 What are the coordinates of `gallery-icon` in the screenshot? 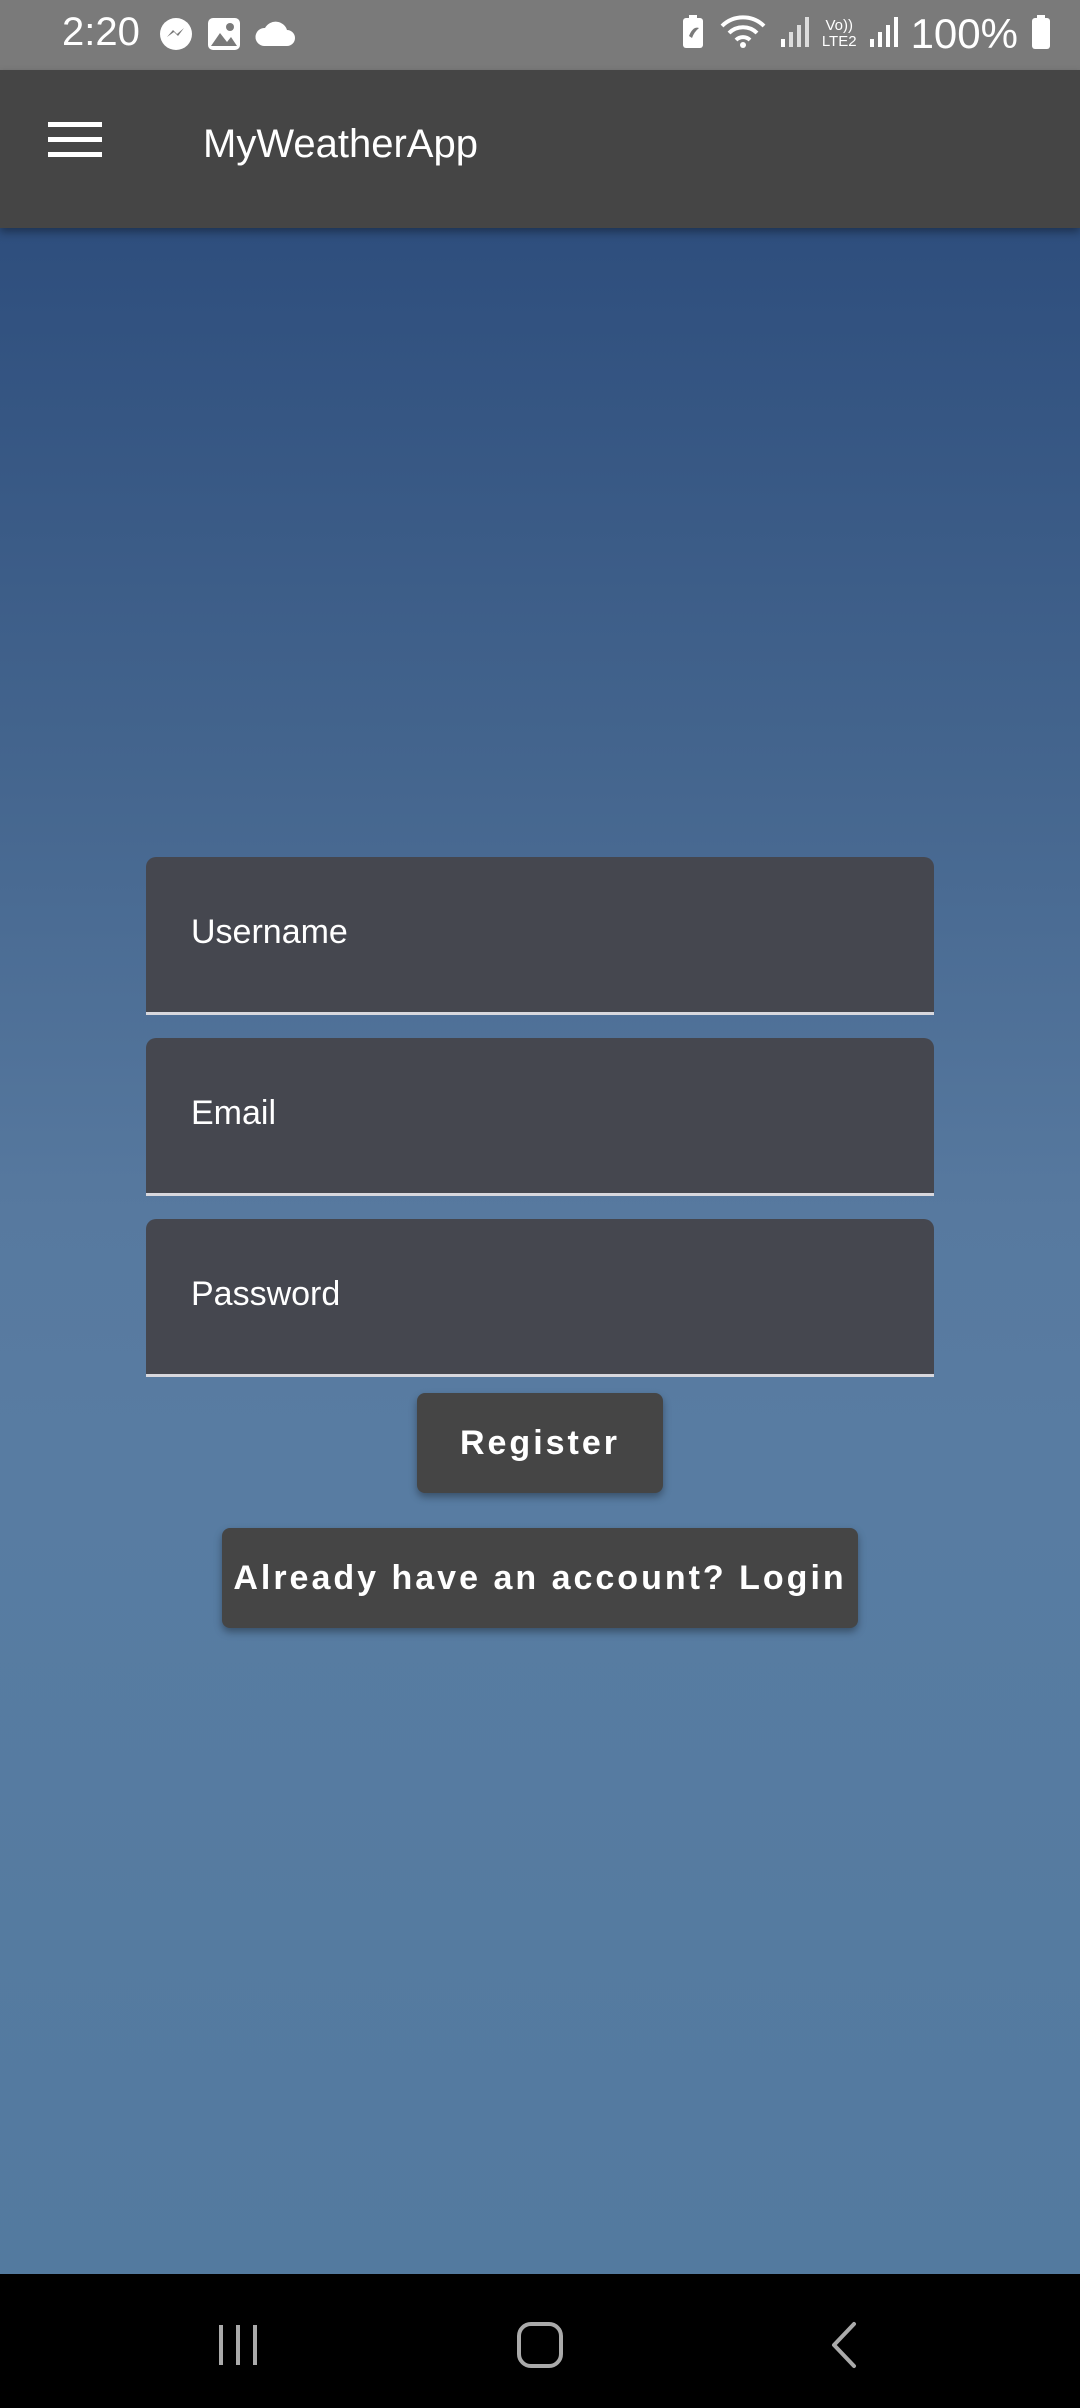 It's located at (224, 36).